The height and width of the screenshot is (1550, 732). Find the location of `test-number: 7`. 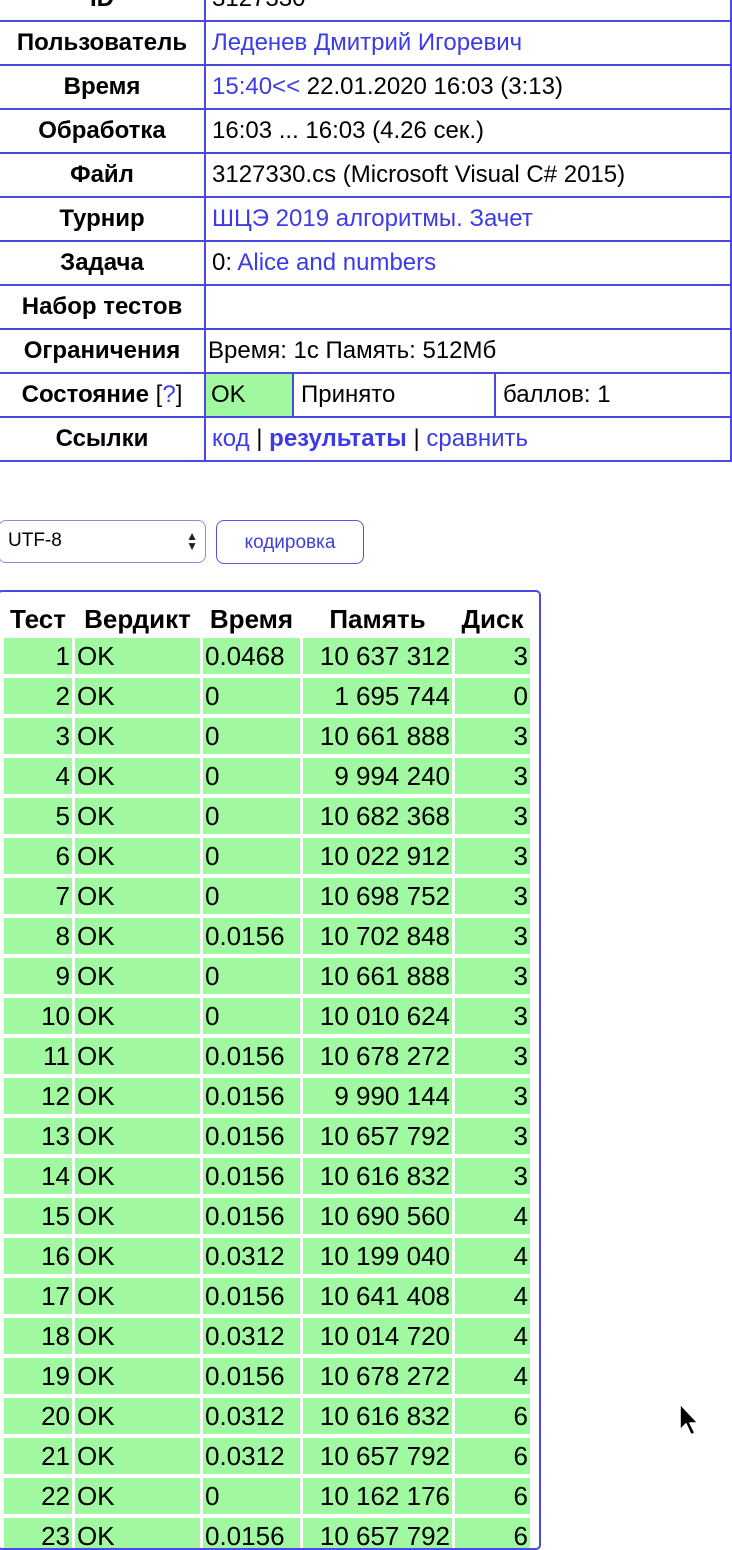

test-number: 7 is located at coordinates (38, 896).